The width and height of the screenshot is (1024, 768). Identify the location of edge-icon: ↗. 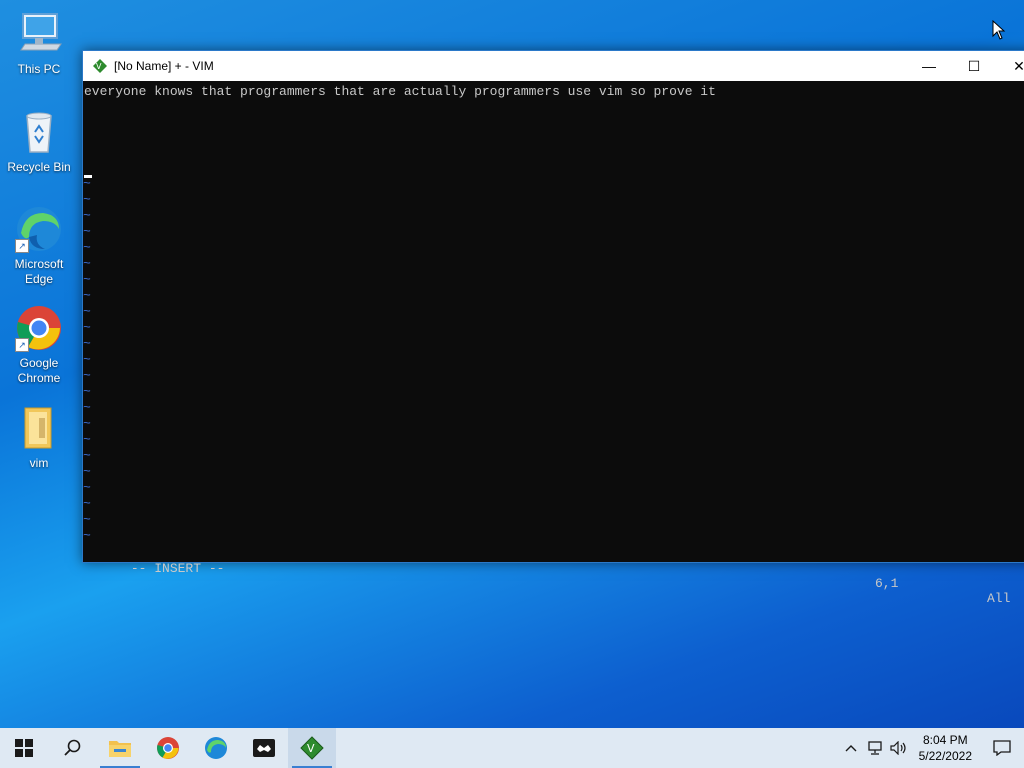
(39, 229).